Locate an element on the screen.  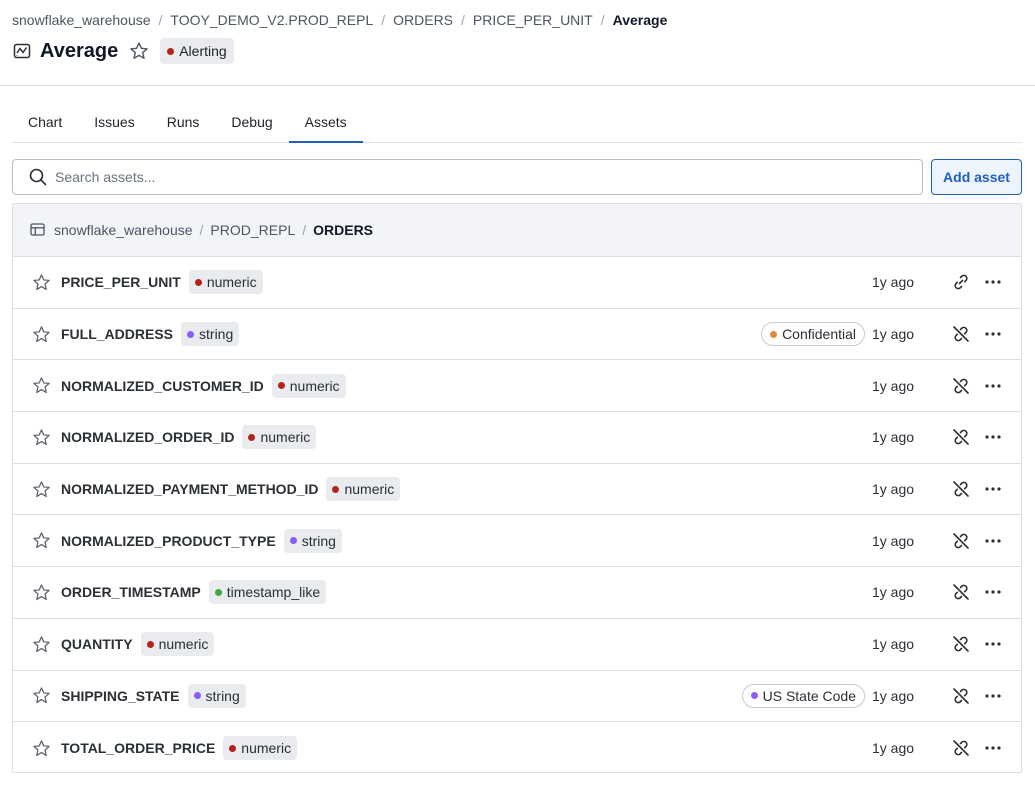
table-row: TOTAL_ORDER_PRICE numeric 1y ago is located at coordinates (517, 748).